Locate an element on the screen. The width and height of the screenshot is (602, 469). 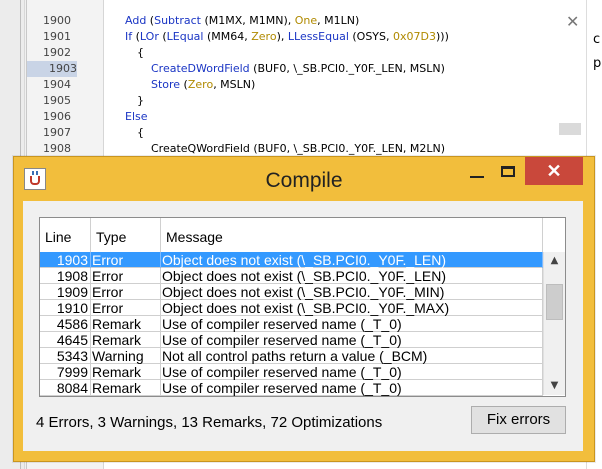
cell-line: 4645 is located at coordinates (65, 340).